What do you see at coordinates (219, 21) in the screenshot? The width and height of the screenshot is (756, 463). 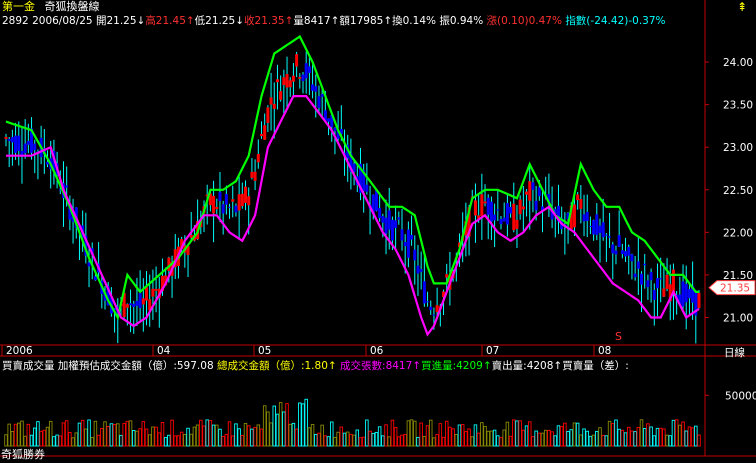 I see `info-low: 低21.25↓` at bounding box center [219, 21].